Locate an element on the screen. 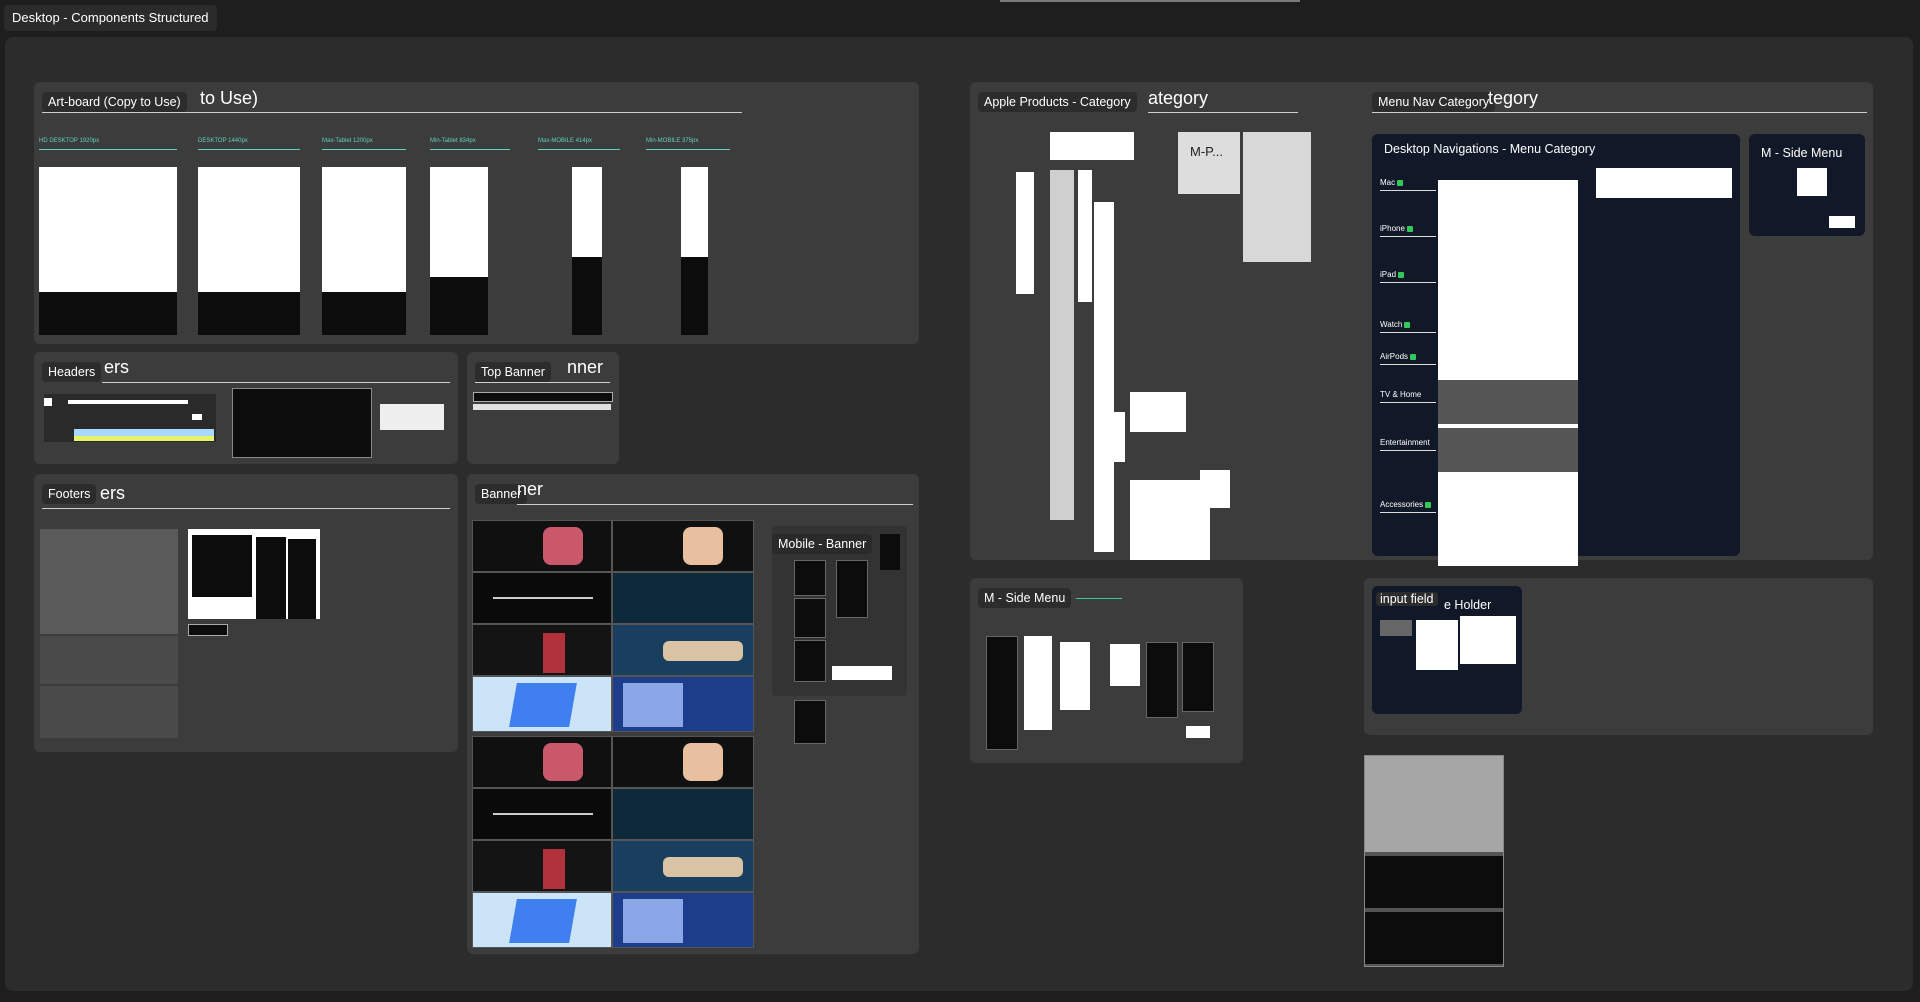  frame-title: DESKTOP 1440px is located at coordinates (223, 141).